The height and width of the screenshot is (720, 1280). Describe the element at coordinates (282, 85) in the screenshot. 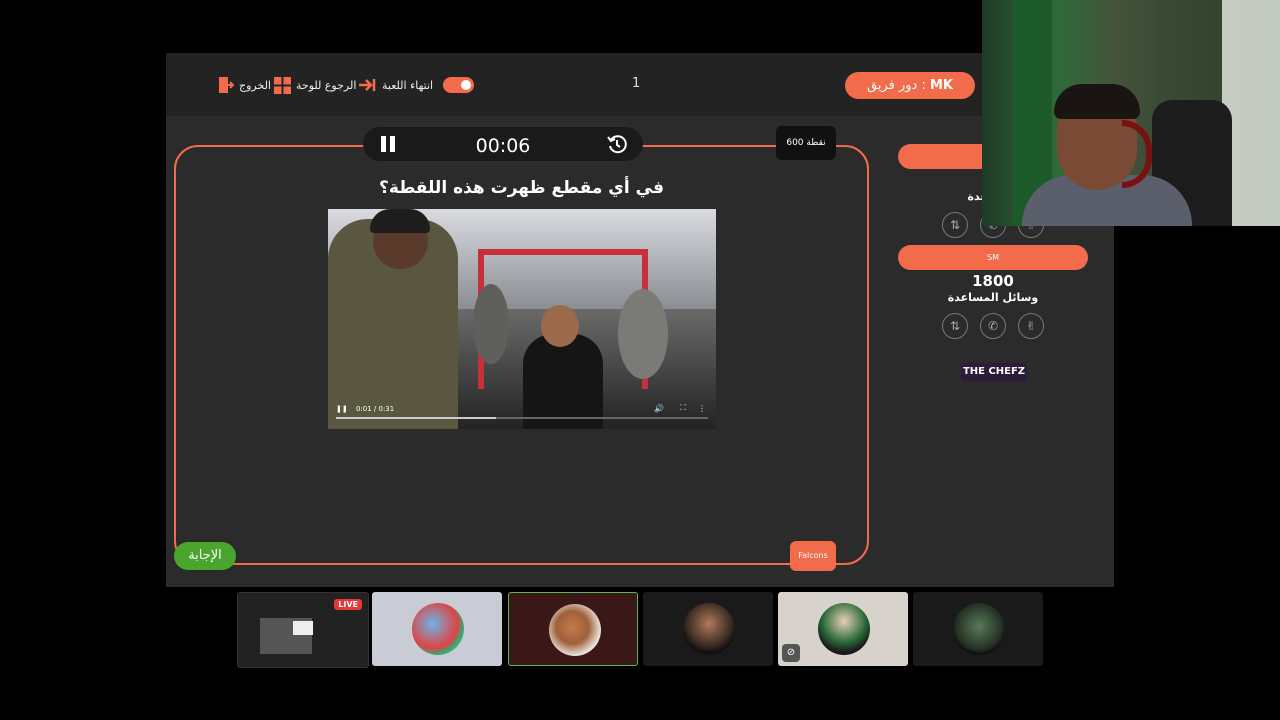

I see `grid-icon` at that location.